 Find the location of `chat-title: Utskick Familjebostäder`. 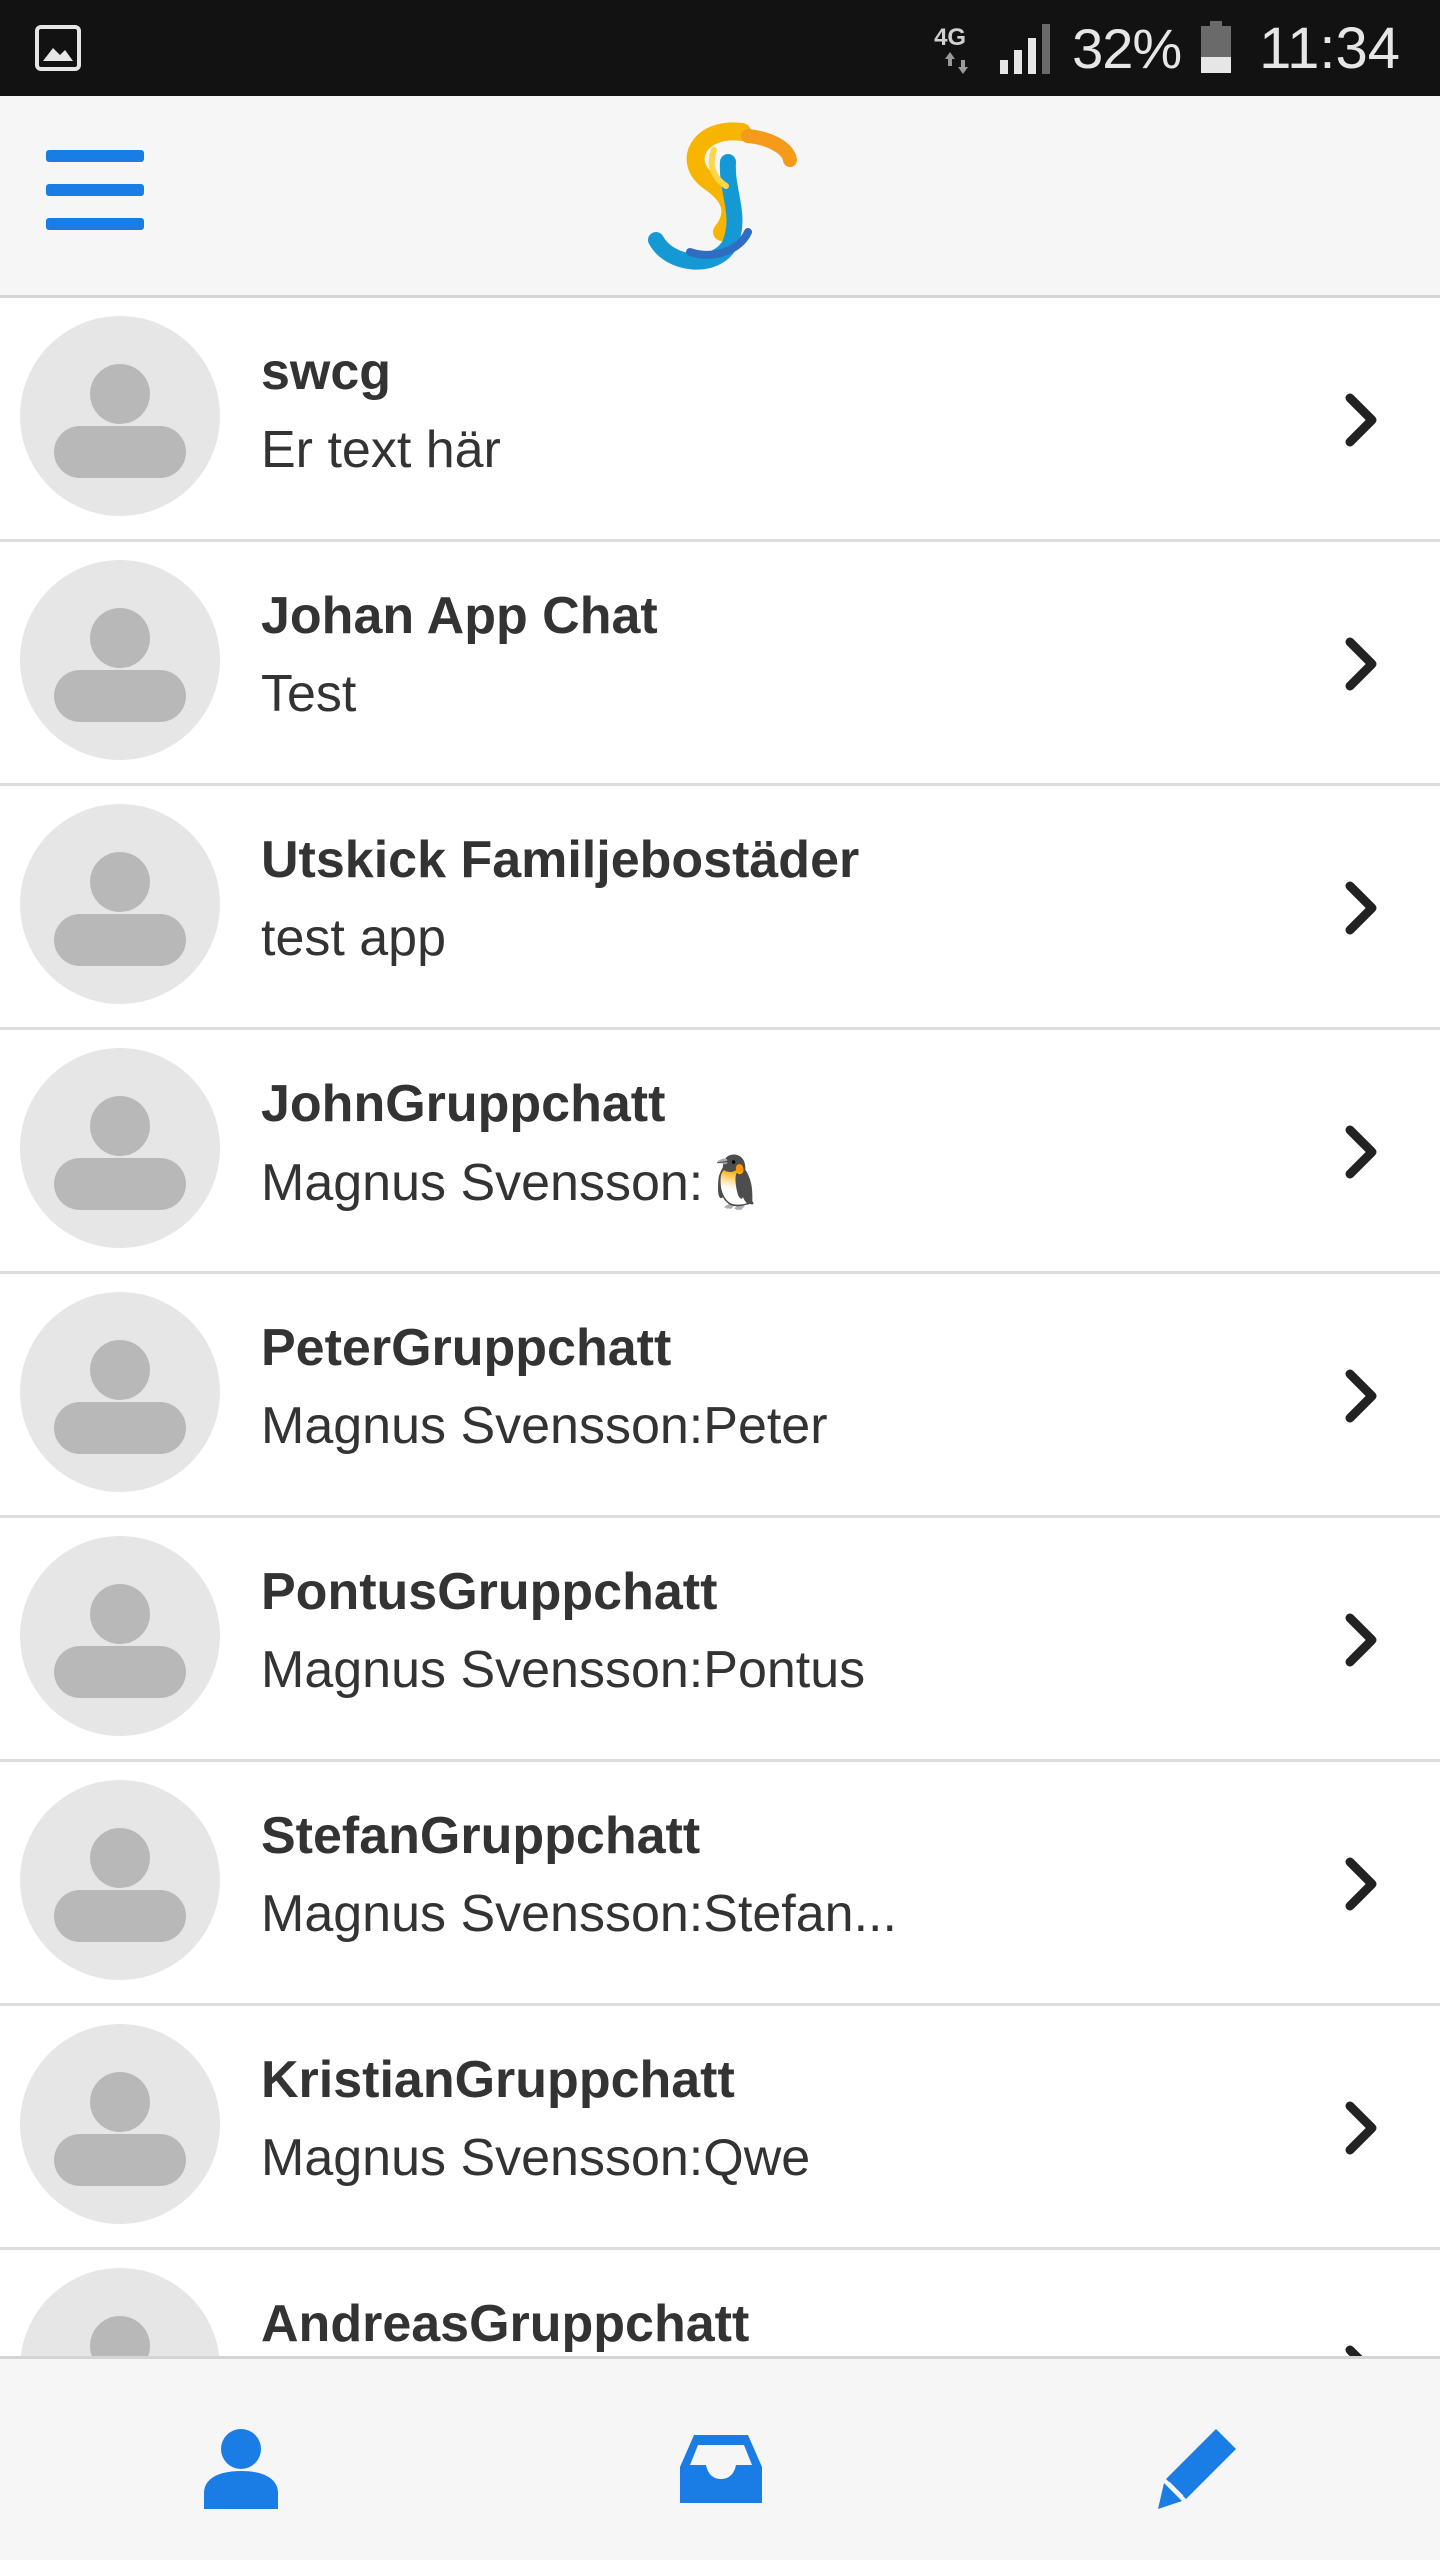

chat-title: Utskick Familjebostäder is located at coordinates (560, 860).